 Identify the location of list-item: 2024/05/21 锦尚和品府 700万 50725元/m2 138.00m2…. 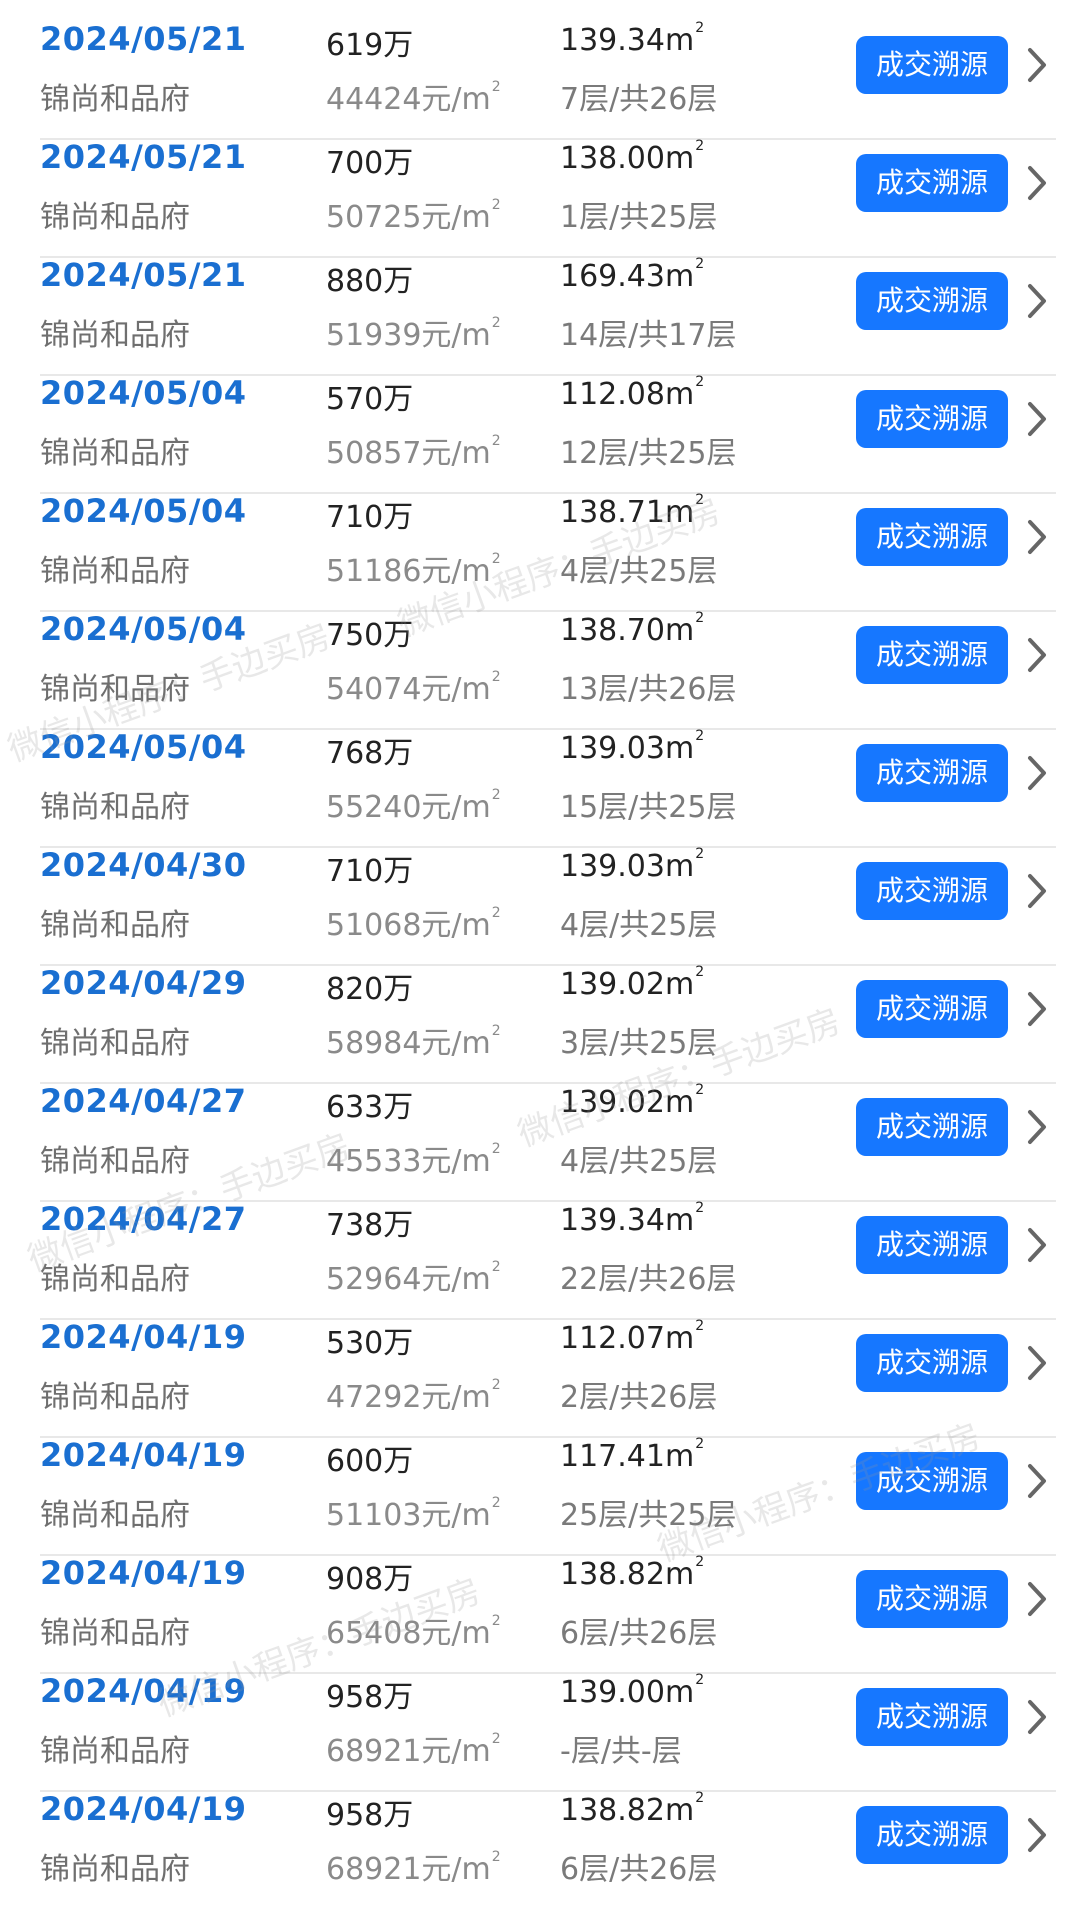
(548, 198).